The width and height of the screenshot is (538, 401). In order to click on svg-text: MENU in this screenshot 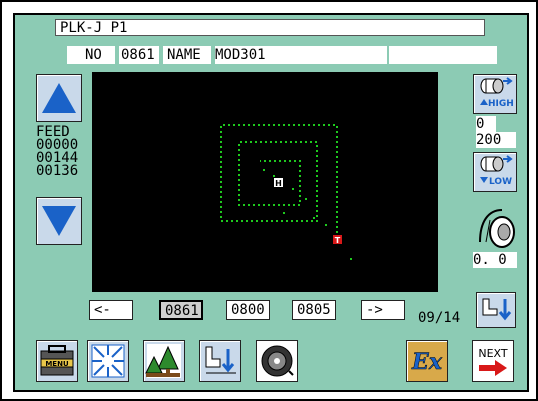, I will do `click(57, 364)`.